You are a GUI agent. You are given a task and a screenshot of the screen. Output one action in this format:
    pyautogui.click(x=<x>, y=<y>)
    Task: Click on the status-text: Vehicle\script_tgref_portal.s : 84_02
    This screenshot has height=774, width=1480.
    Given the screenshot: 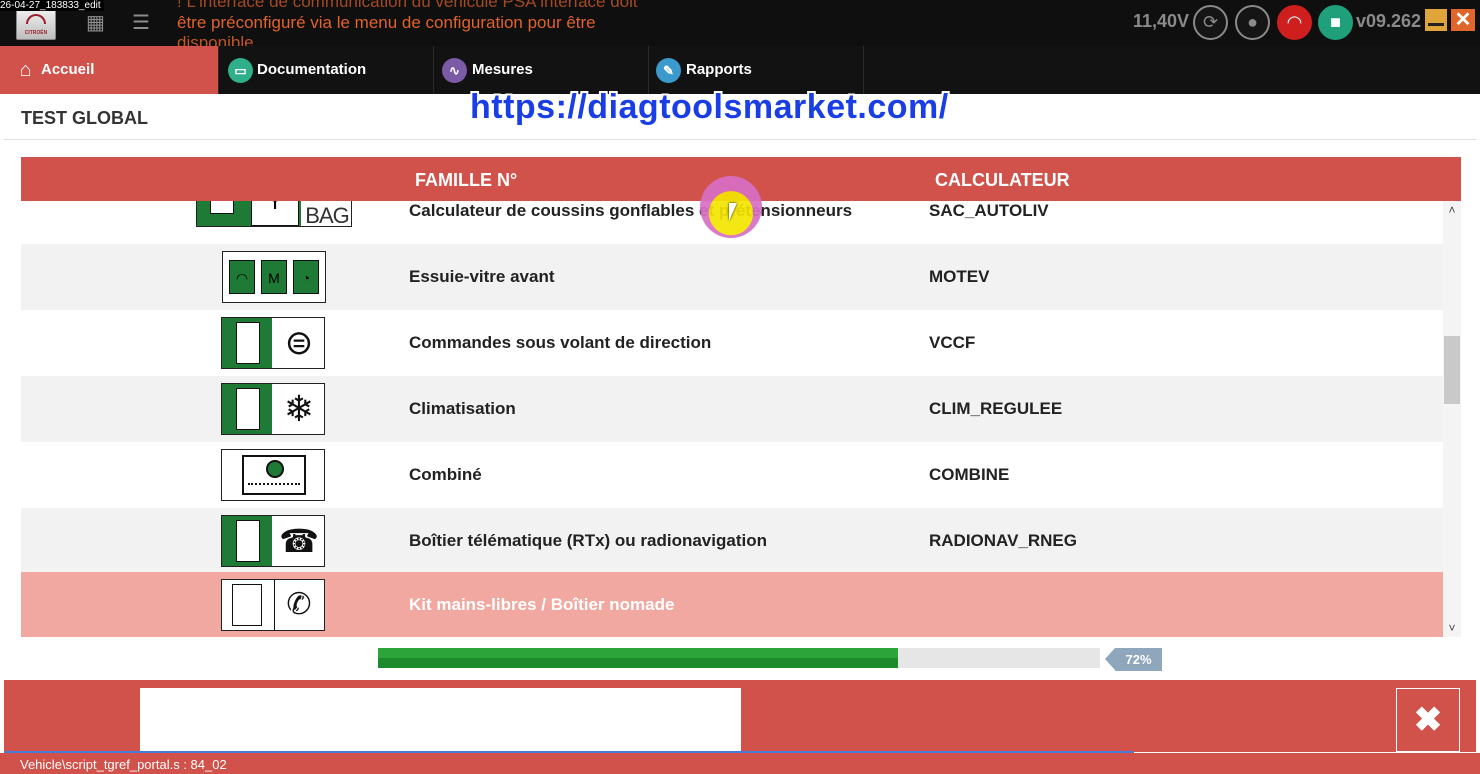 What is the action you would take?
    pyautogui.click(x=123, y=764)
    